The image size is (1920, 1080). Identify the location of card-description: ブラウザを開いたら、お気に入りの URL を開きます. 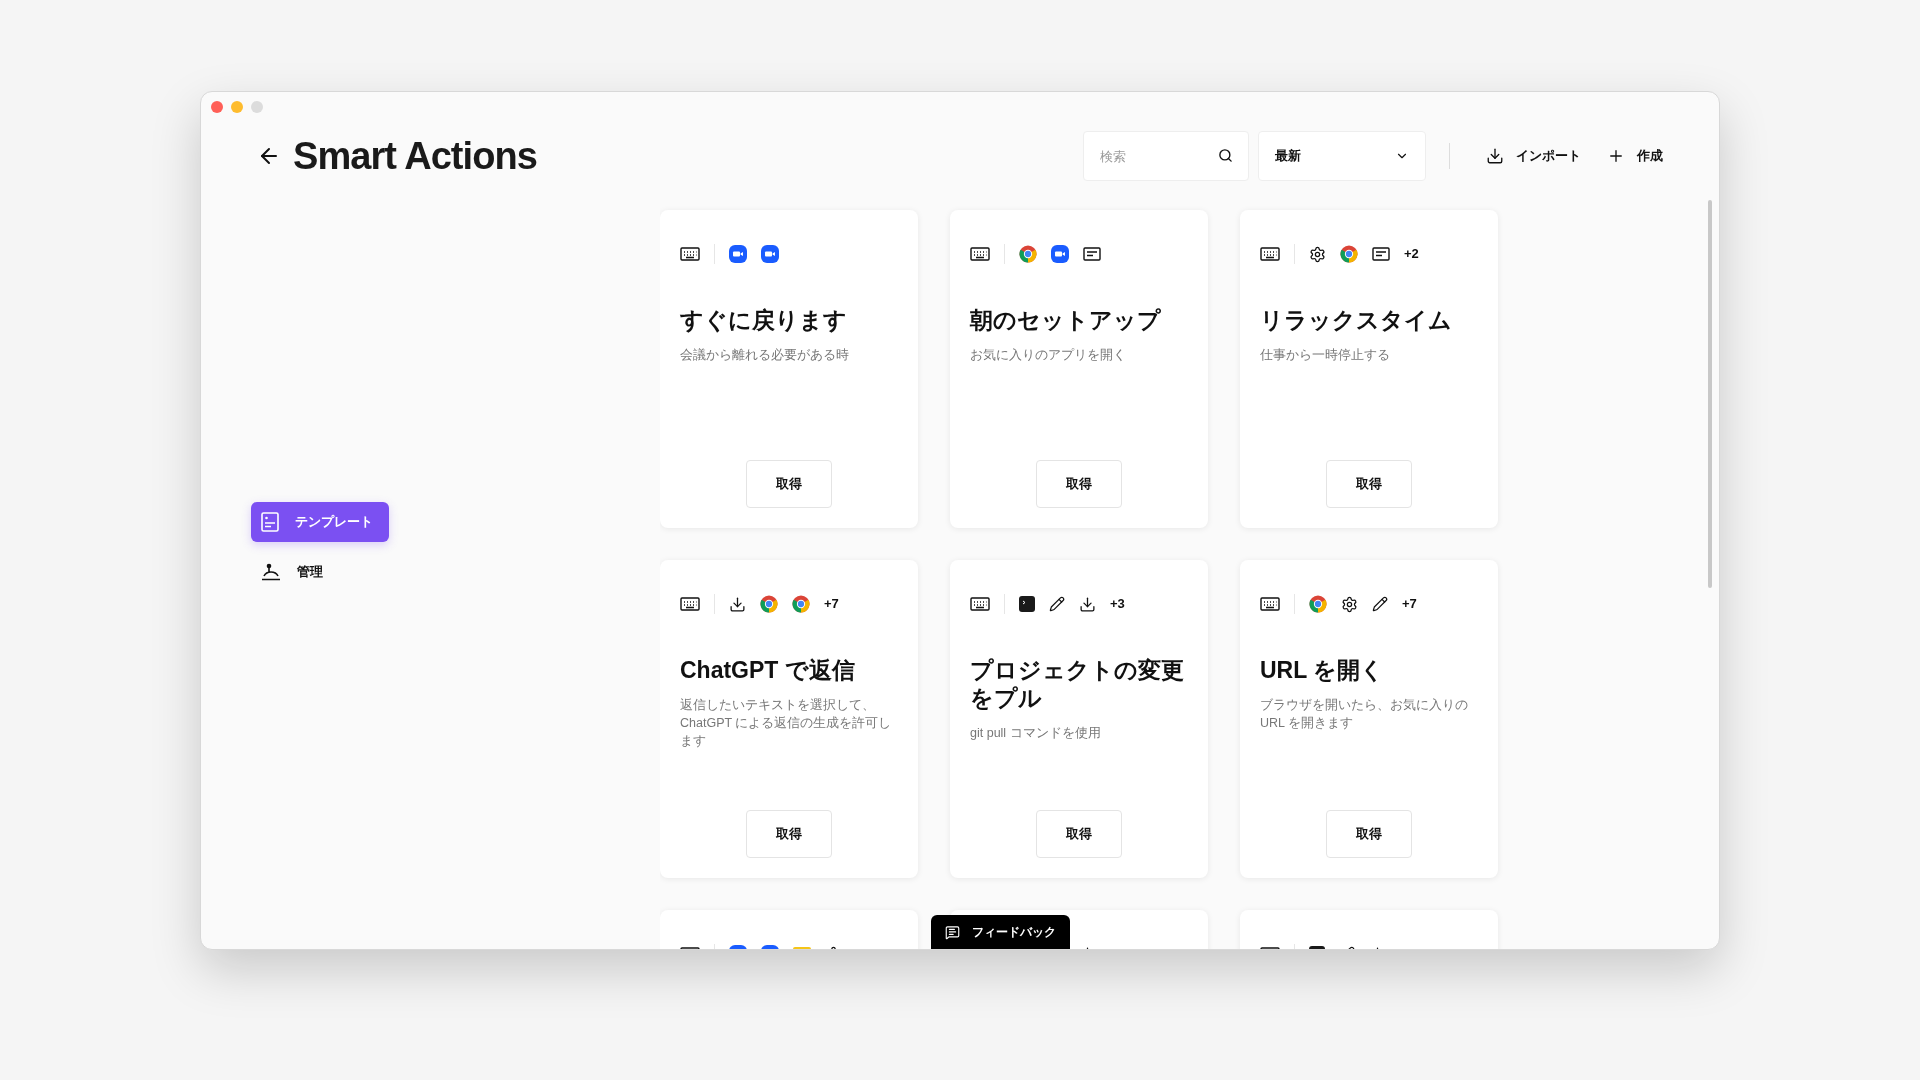
(1364, 714).